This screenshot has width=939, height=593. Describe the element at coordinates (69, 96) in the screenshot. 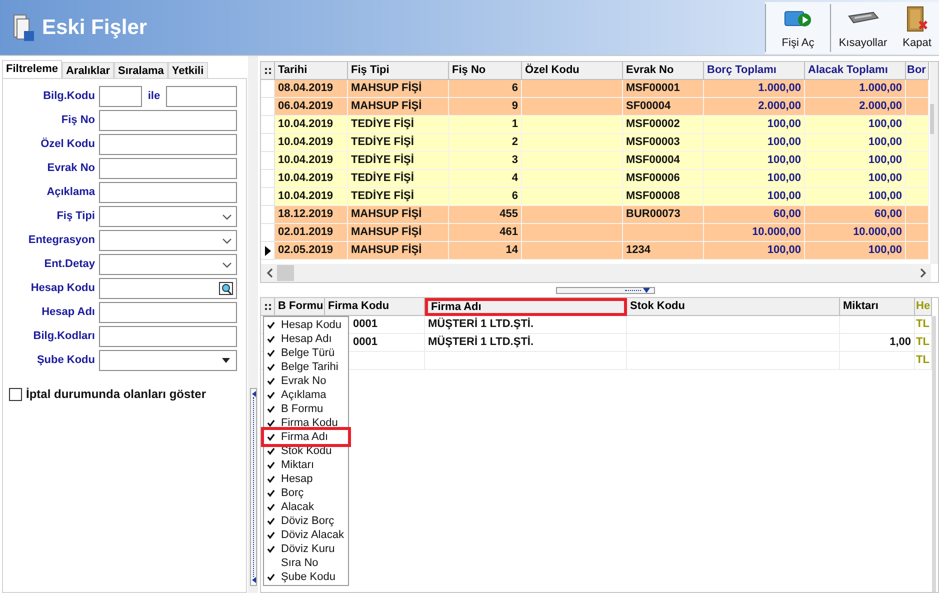

I see `field-label: Bilg.Kodu` at that location.